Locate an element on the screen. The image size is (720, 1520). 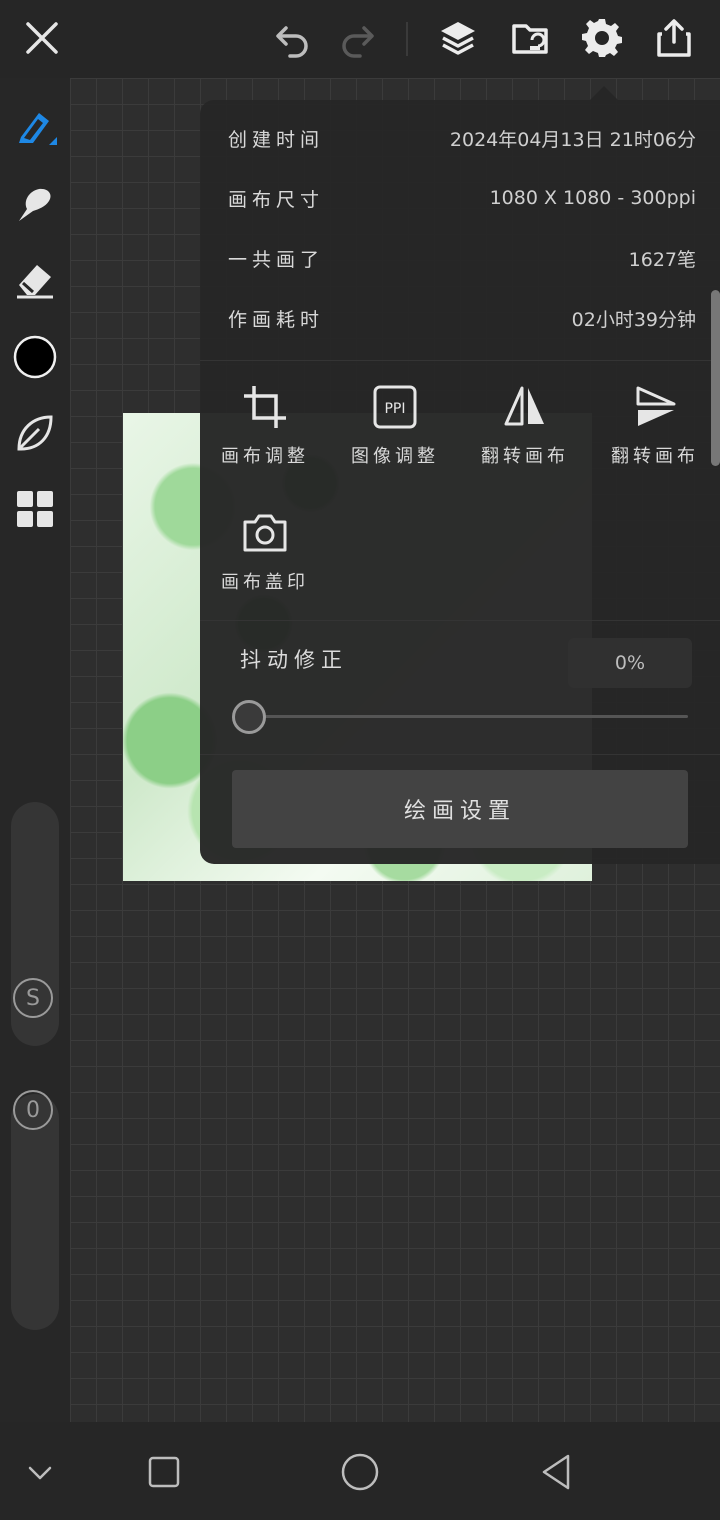
redo-icon is located at coordinates (358, 38).